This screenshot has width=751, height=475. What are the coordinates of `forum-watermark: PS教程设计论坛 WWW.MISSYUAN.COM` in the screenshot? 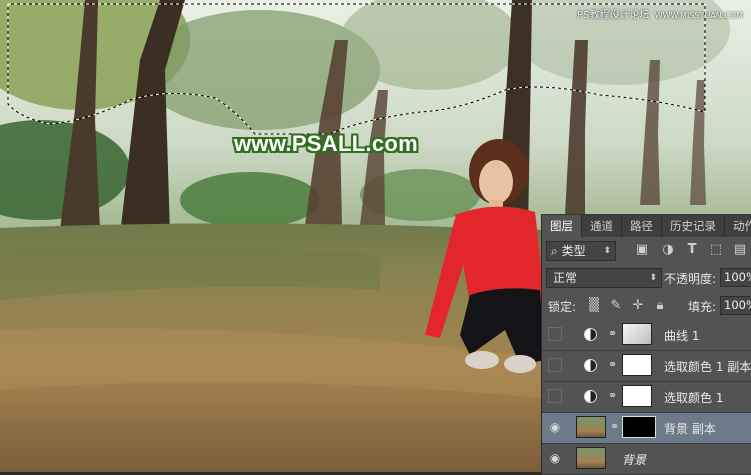 It's located at (660, 15).